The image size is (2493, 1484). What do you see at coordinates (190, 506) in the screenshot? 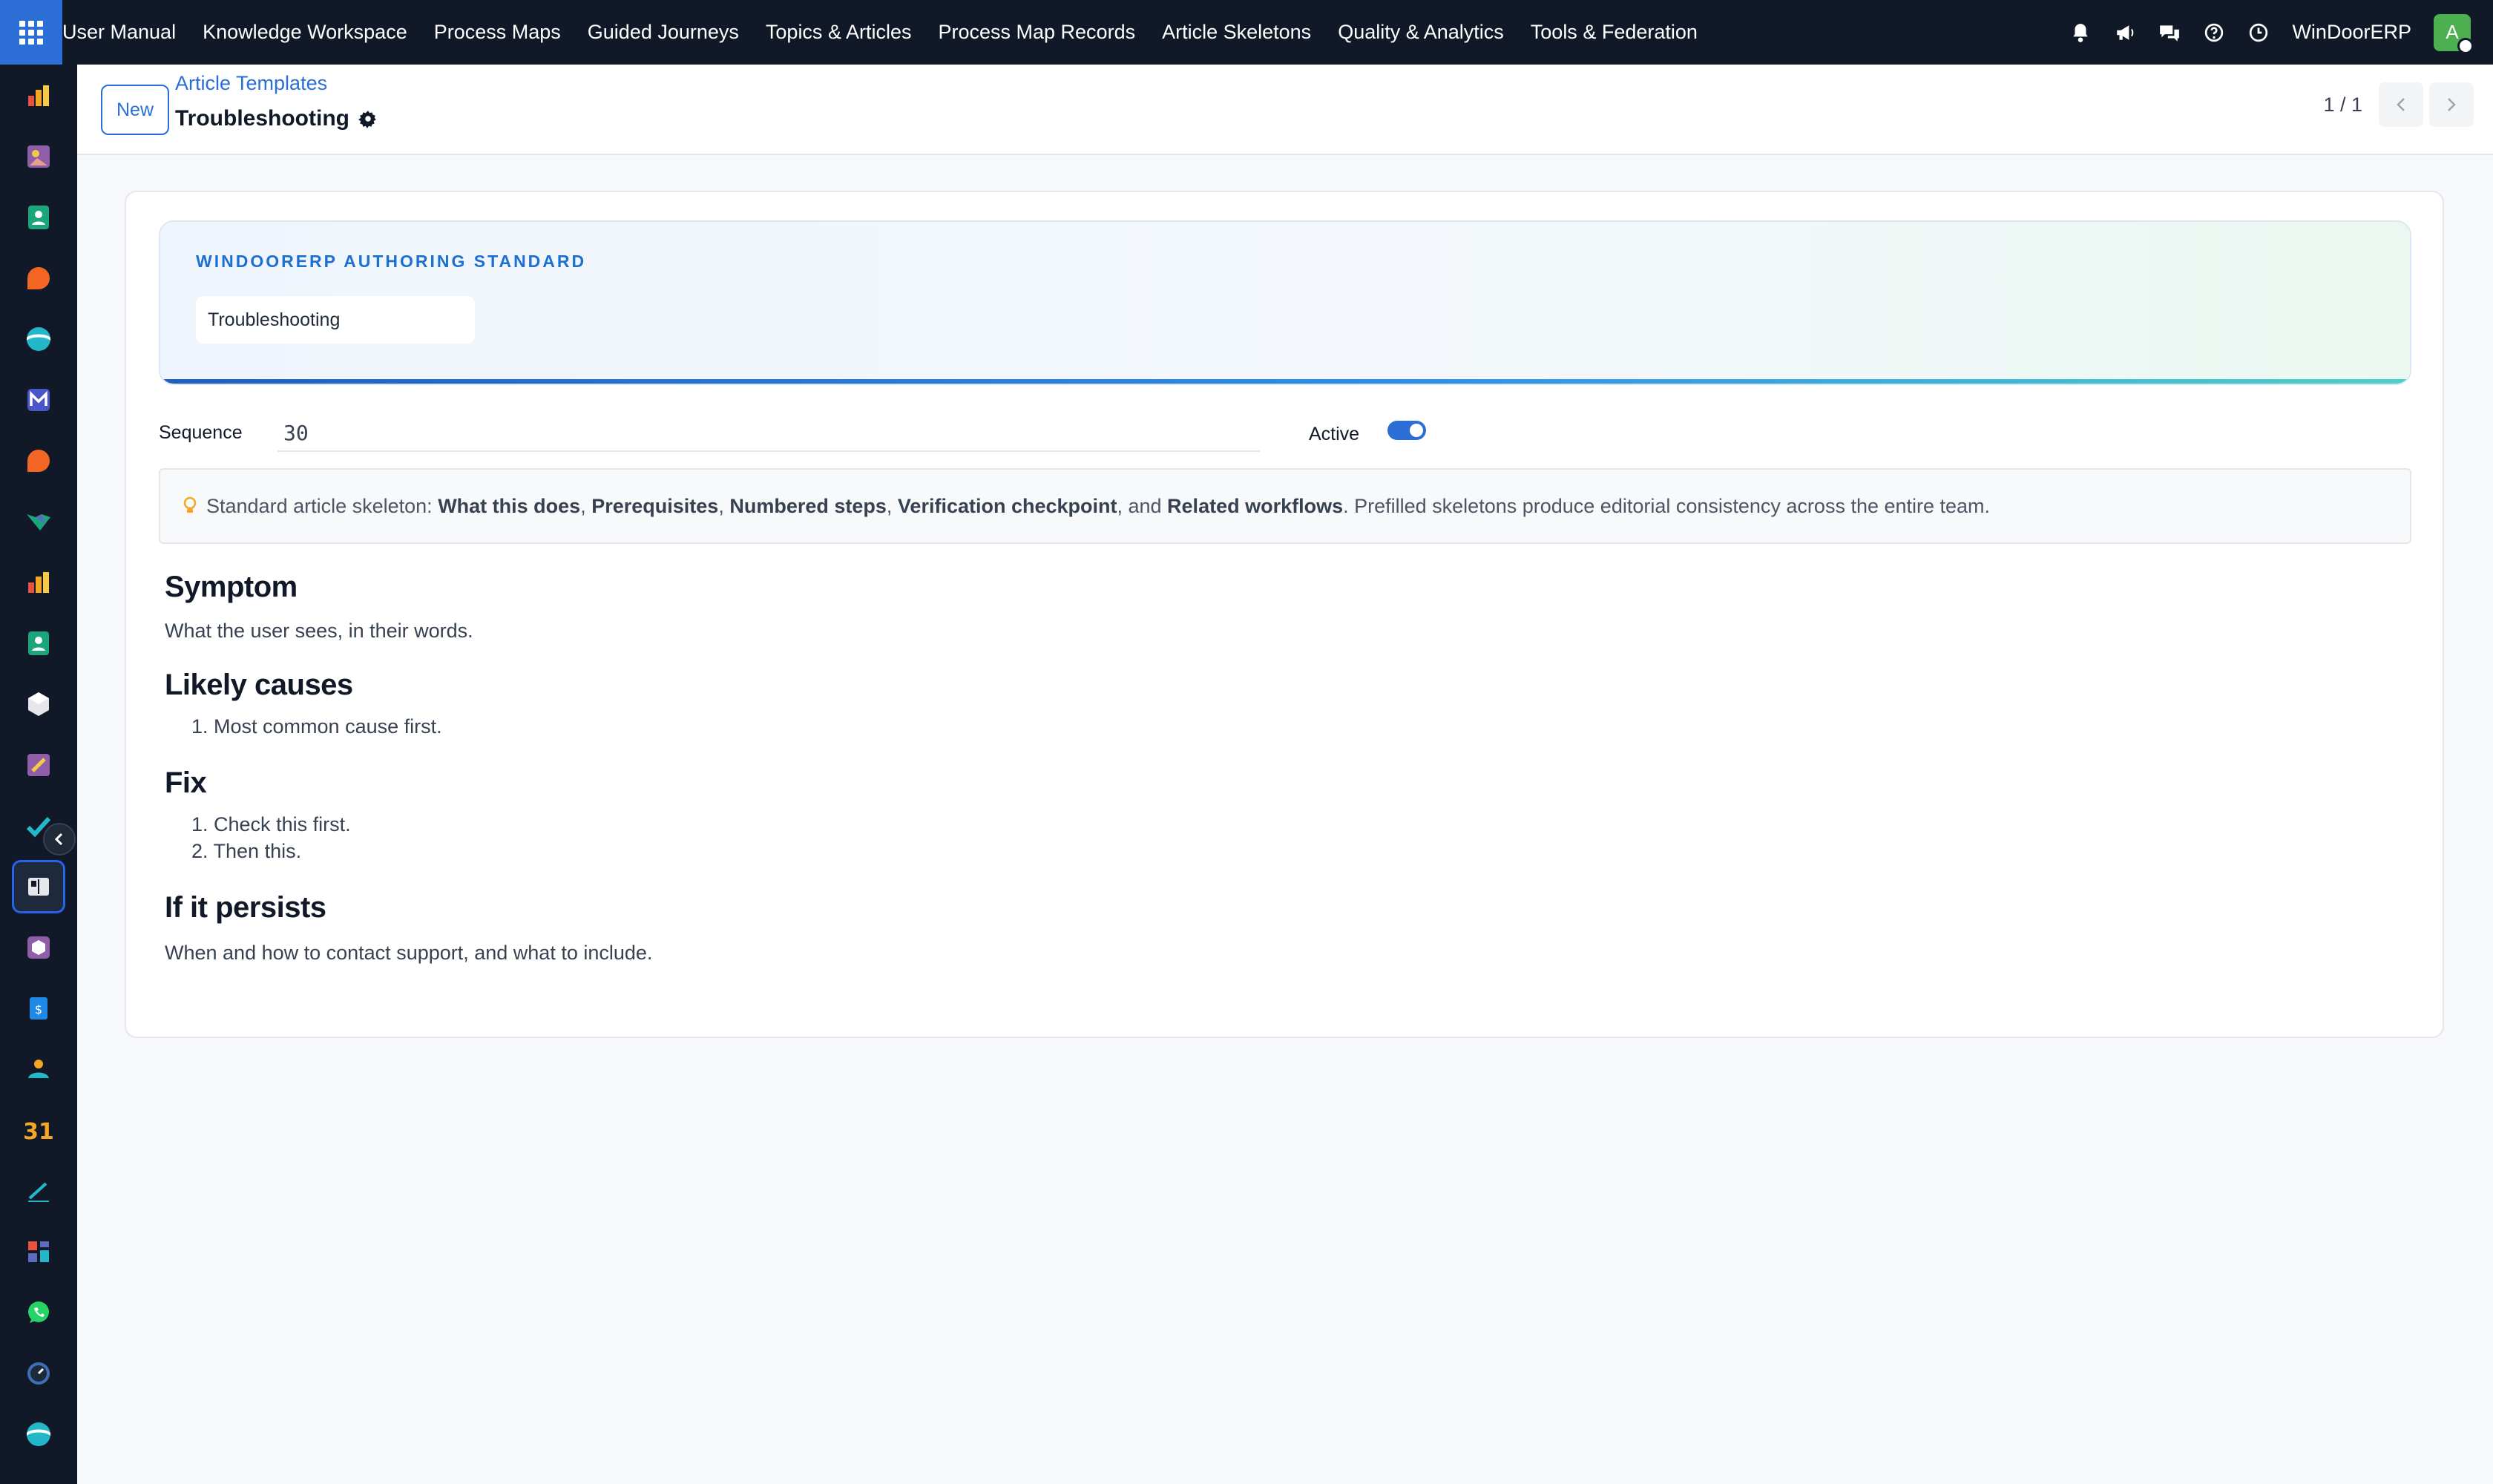
I see `lightbulb-icon` at bounding box center [190, 506].